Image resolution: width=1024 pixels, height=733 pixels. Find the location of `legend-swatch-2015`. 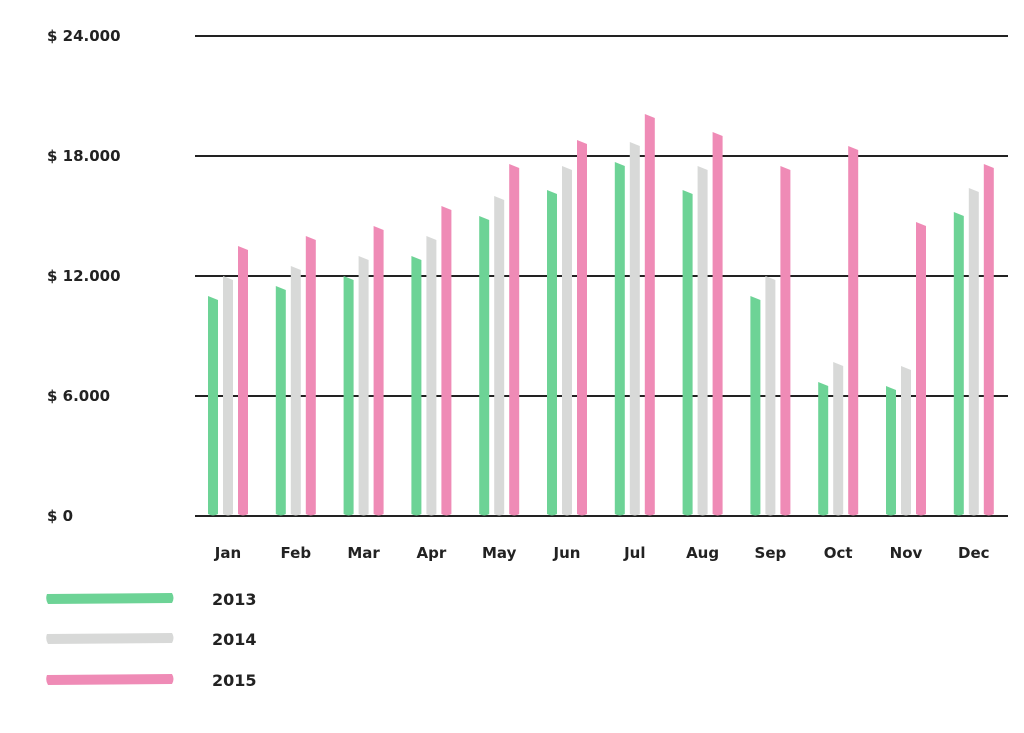

legend-swatch-2015 is located at coordinates (110, 679).